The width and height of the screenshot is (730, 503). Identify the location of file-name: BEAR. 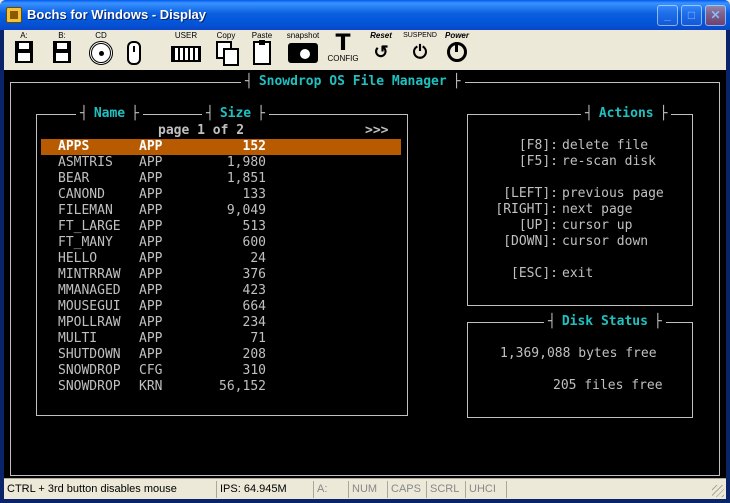
(74, 178).